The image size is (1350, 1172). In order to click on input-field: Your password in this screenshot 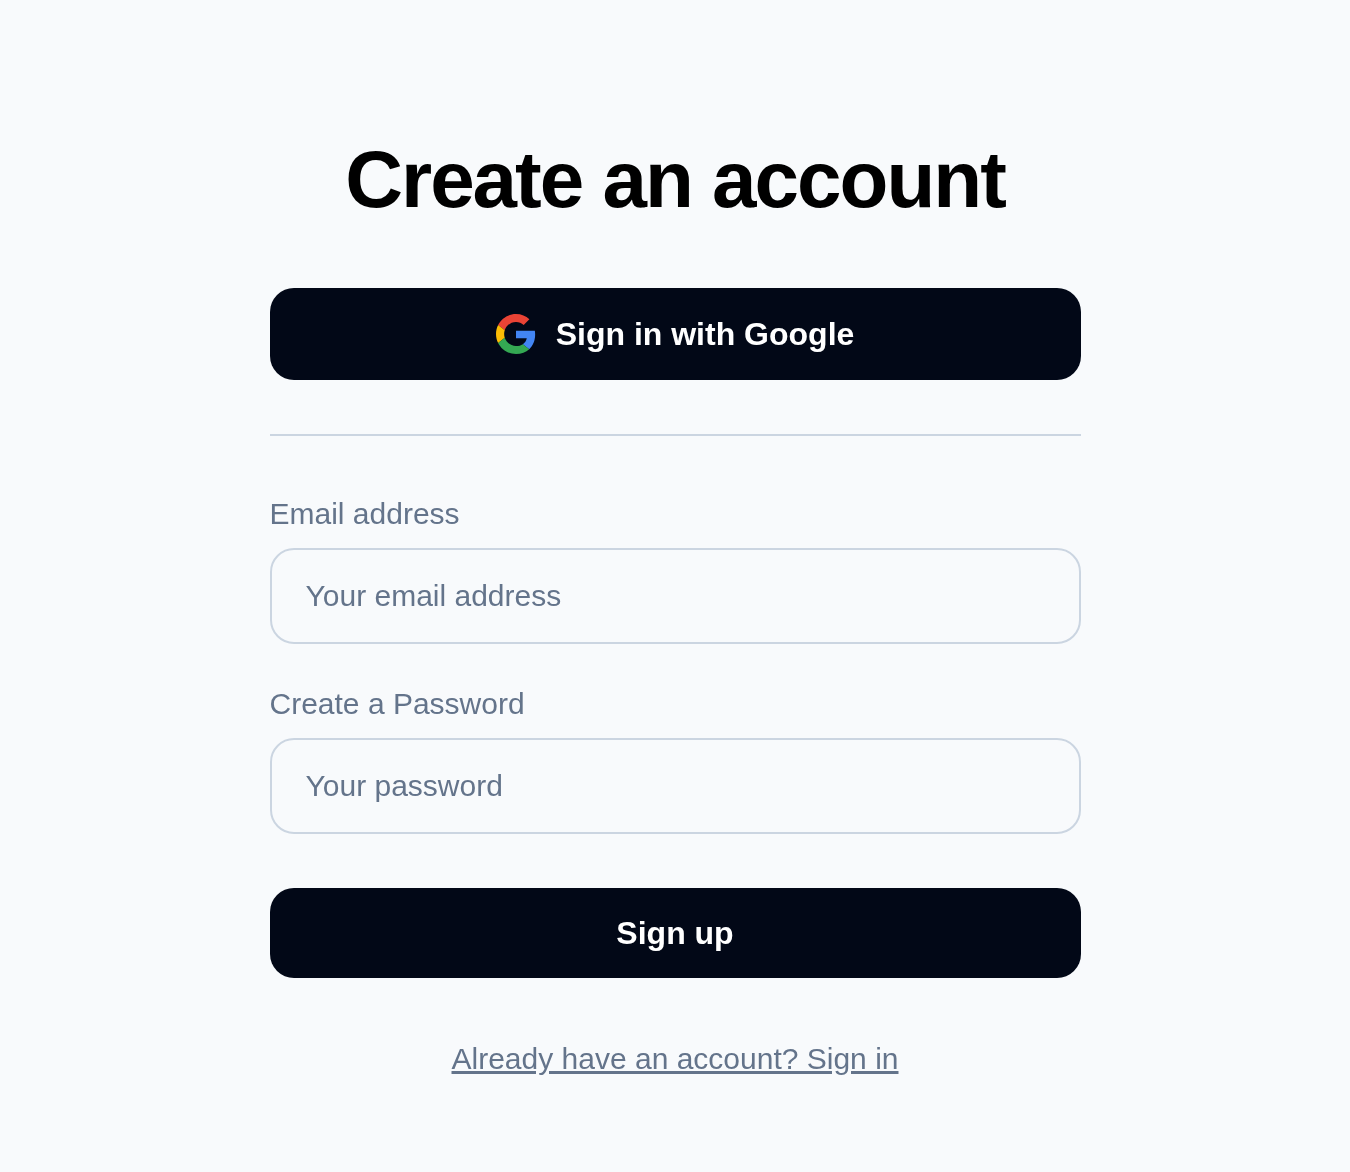, I will do `click(675, 786)`.